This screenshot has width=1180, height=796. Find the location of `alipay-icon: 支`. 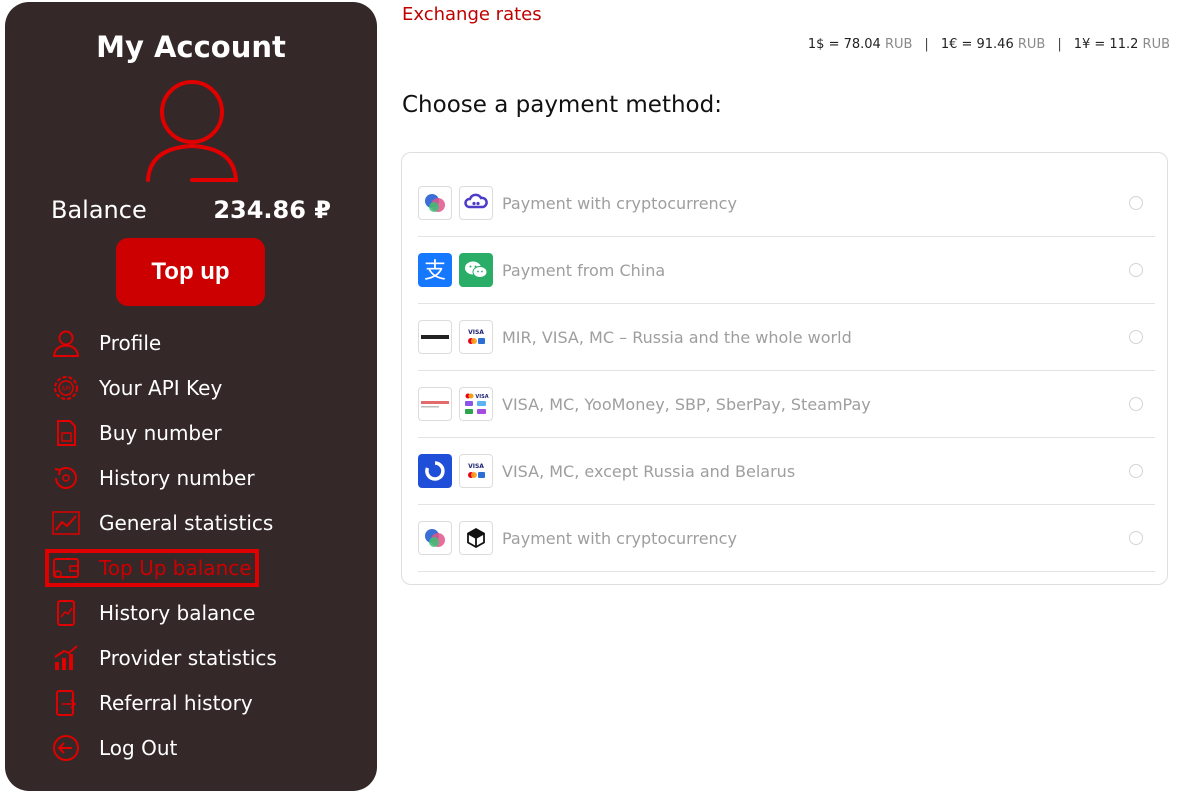

alipay-icon: 支 is located at coordinates (435, 270).